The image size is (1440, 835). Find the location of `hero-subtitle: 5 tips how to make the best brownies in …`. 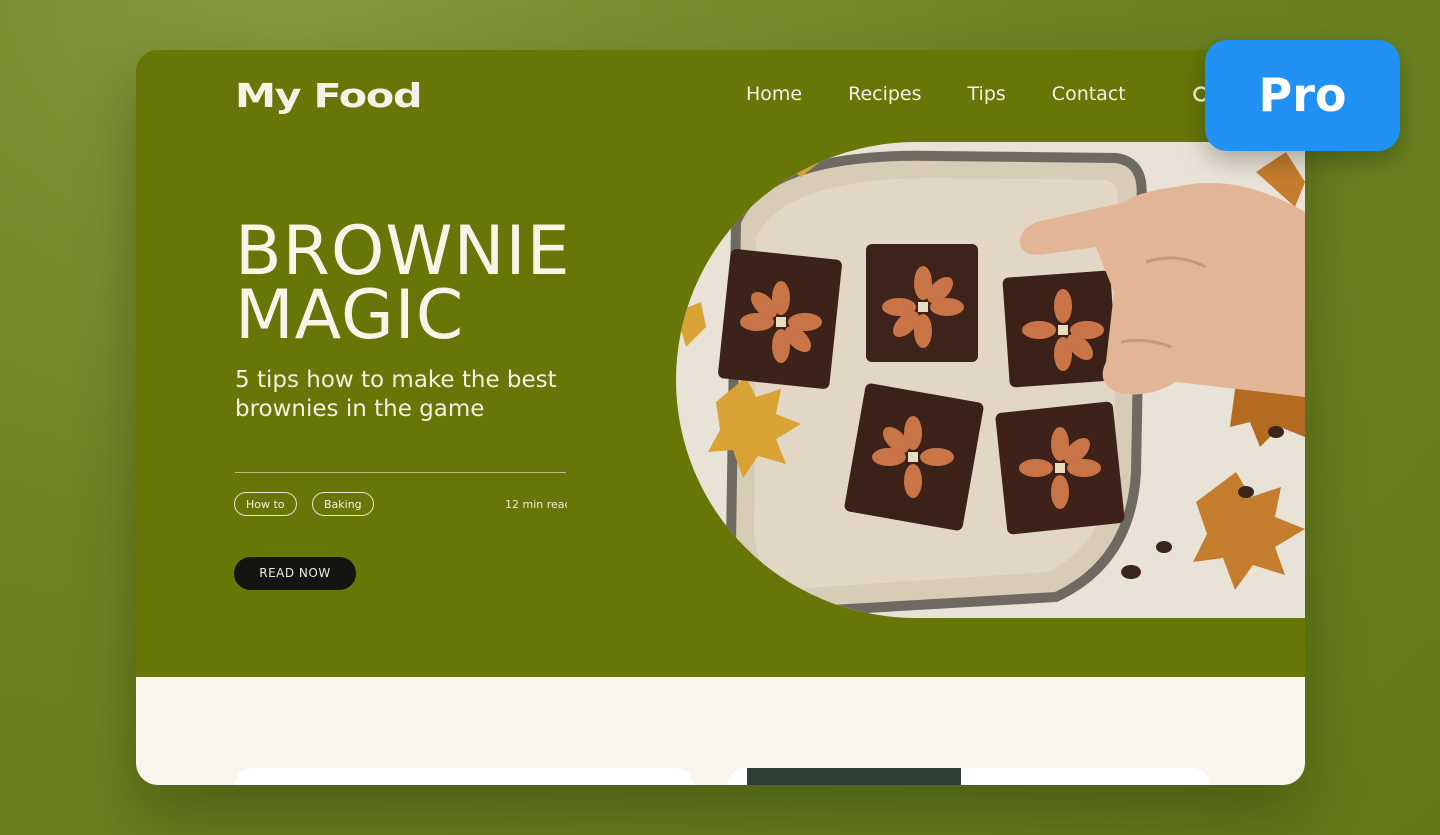

hero-subtitle: 5 tips how to make the best brownies in … is located at coordinates (396, 394).